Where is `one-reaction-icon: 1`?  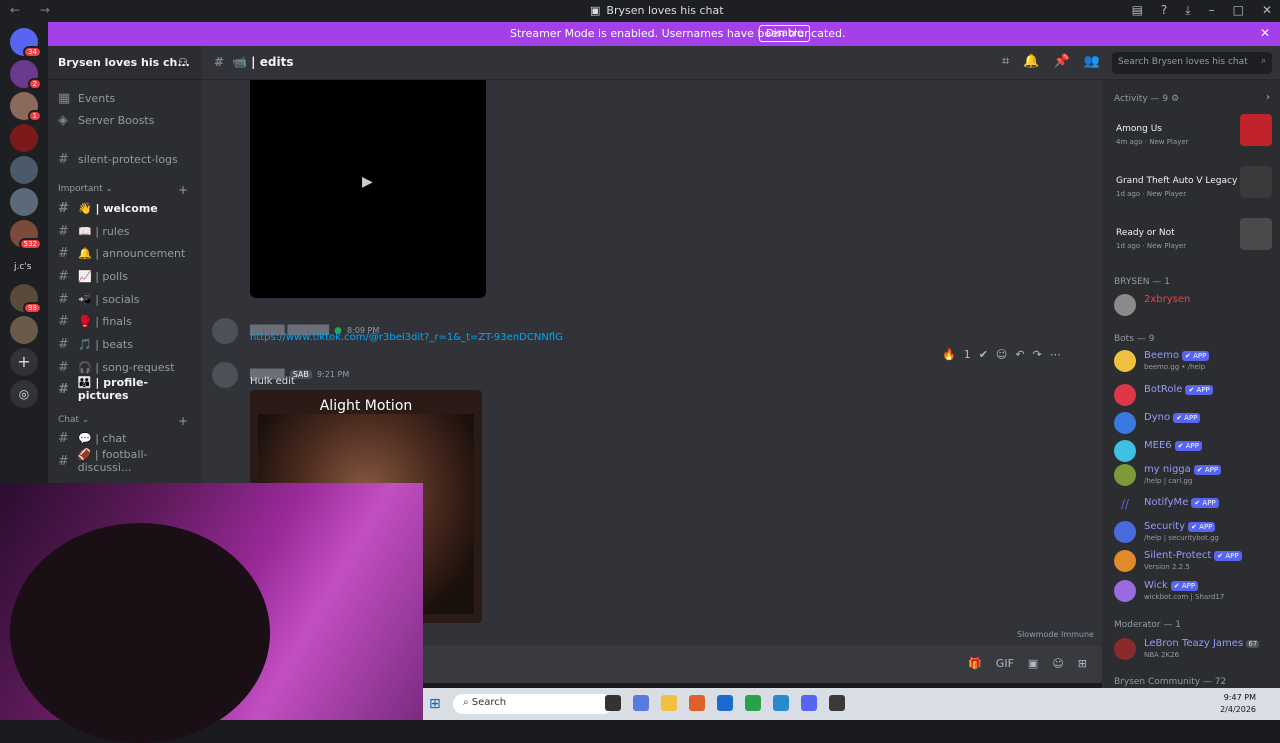 one-reaction-icon: 1 is located at coordinates (967, 354).